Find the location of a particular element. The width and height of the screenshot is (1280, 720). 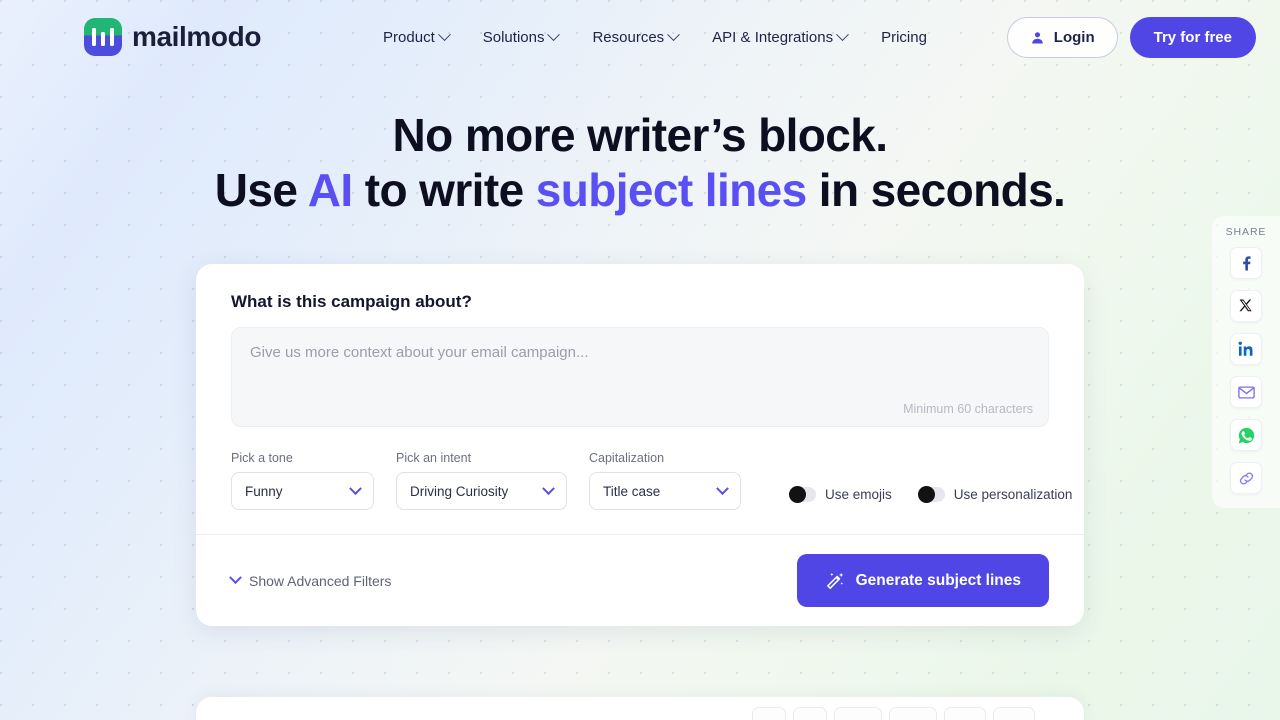

login-button: Login is located at coordinates (1062, 37).